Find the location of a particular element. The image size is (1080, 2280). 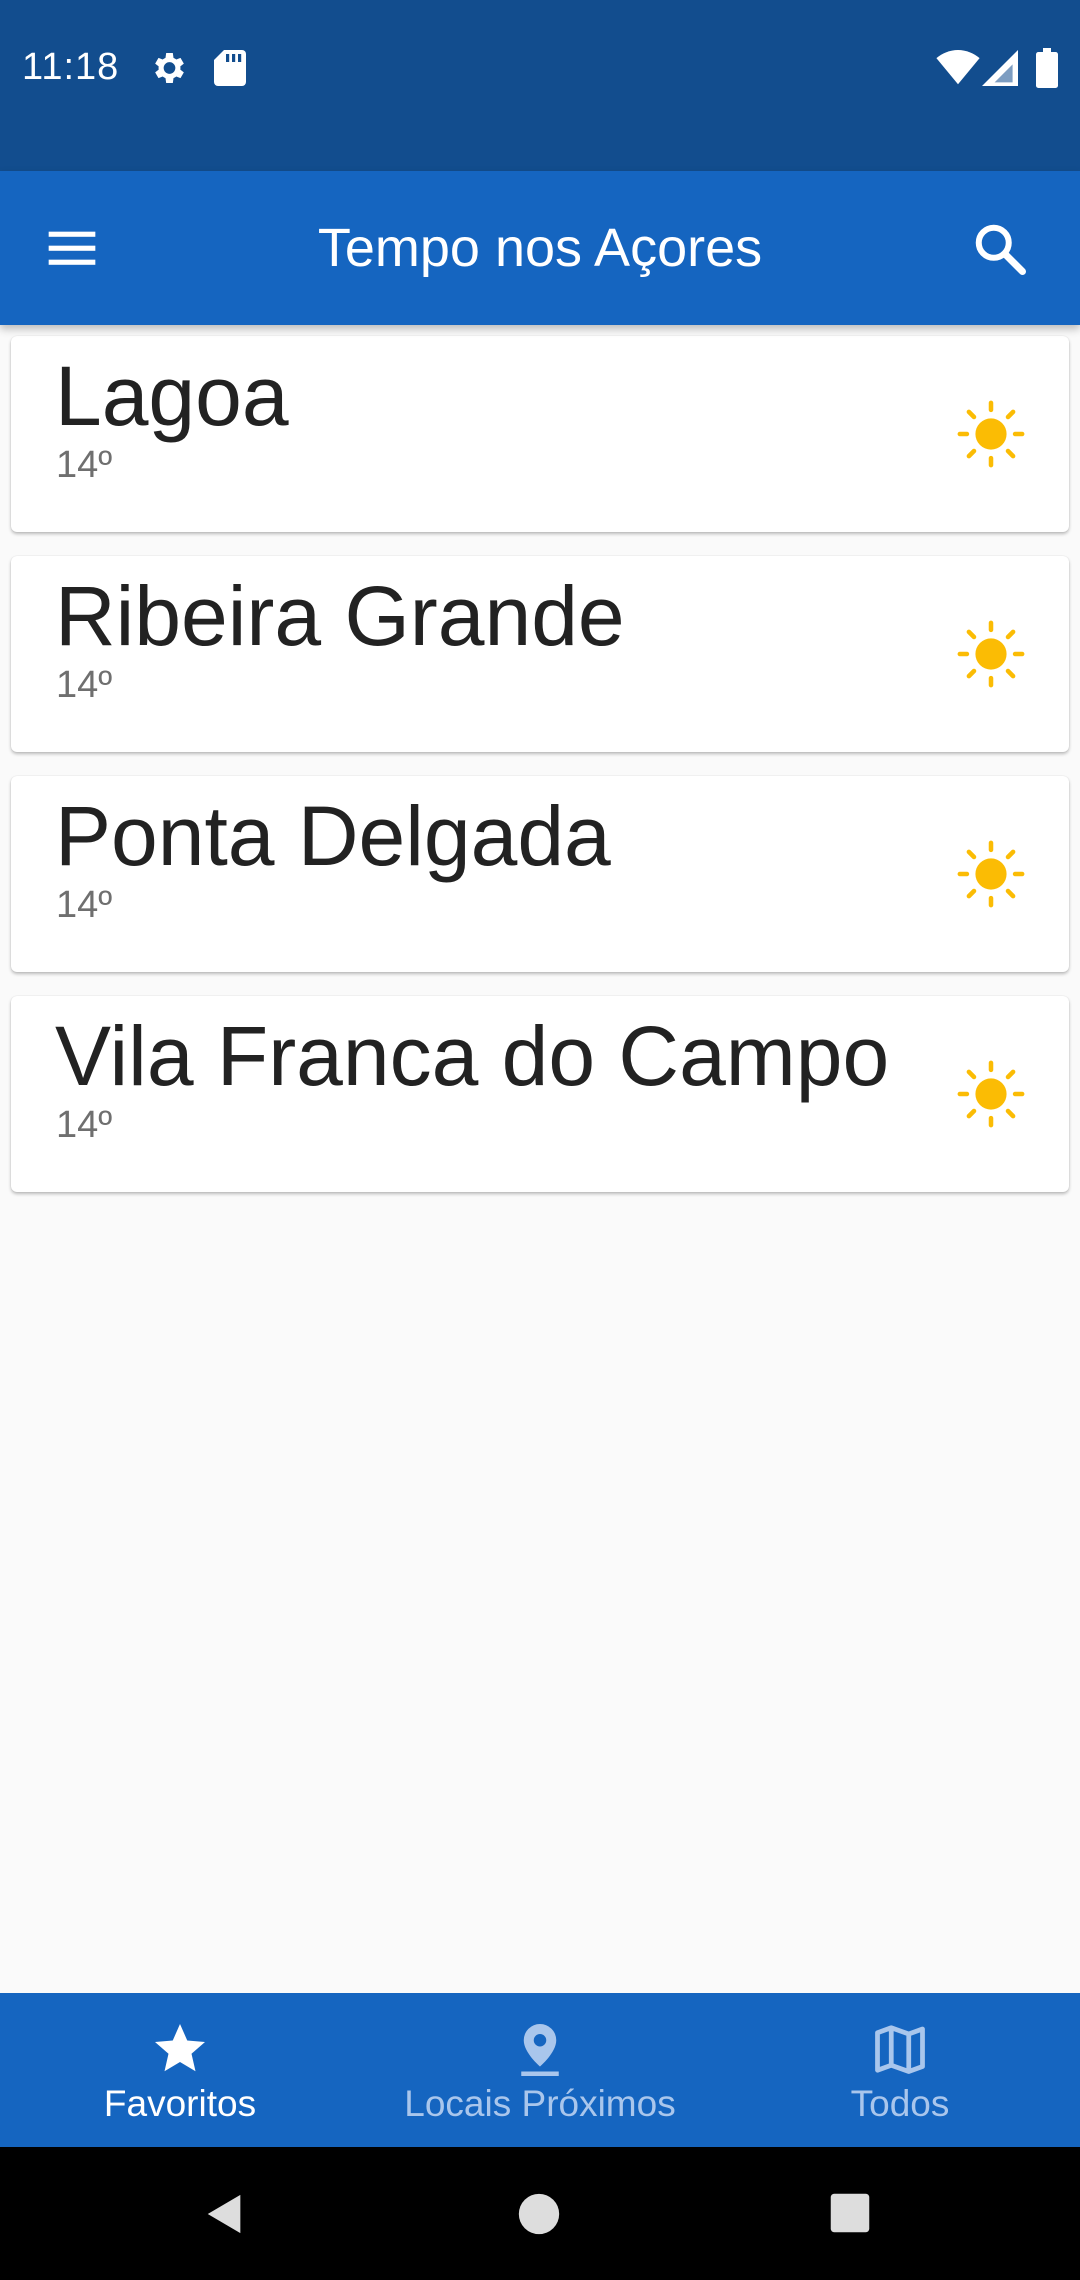

map-icon is located at coordinates (900, 2049).